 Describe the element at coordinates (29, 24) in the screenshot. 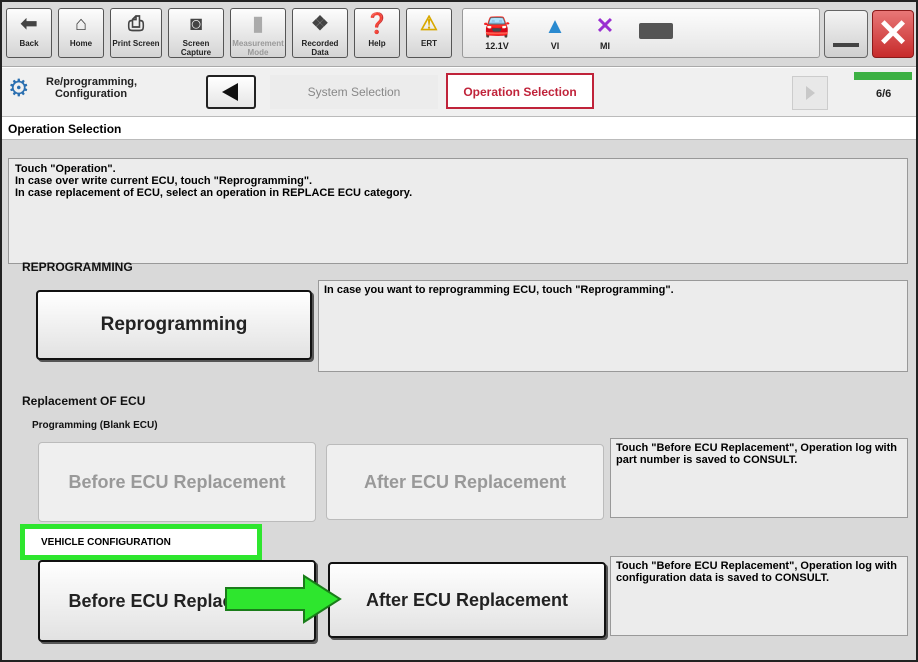

I see `back-arrow-icon: ⬅` at that location.